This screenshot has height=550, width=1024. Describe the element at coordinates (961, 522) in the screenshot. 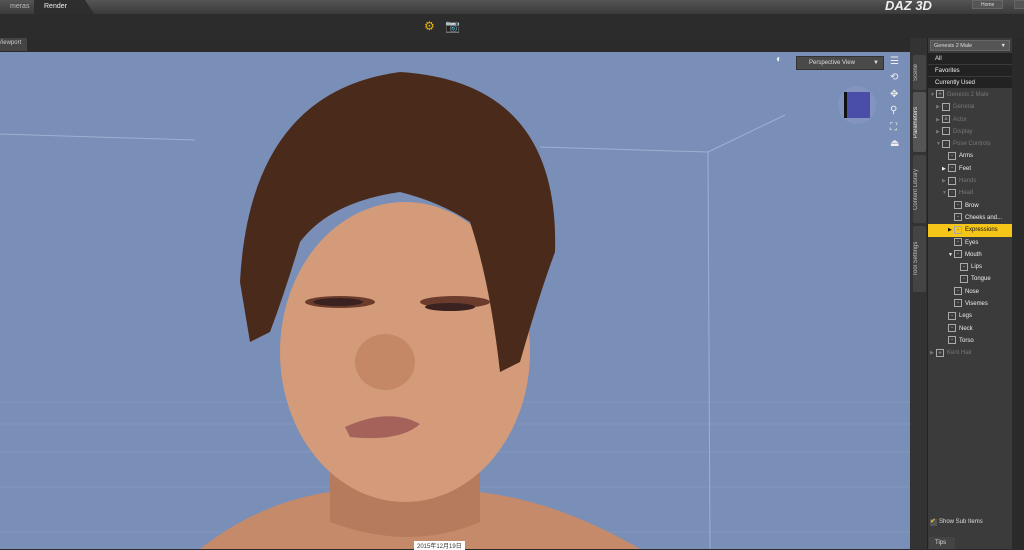

I see `show-sub-items-label: Show Sub Items` at that location.